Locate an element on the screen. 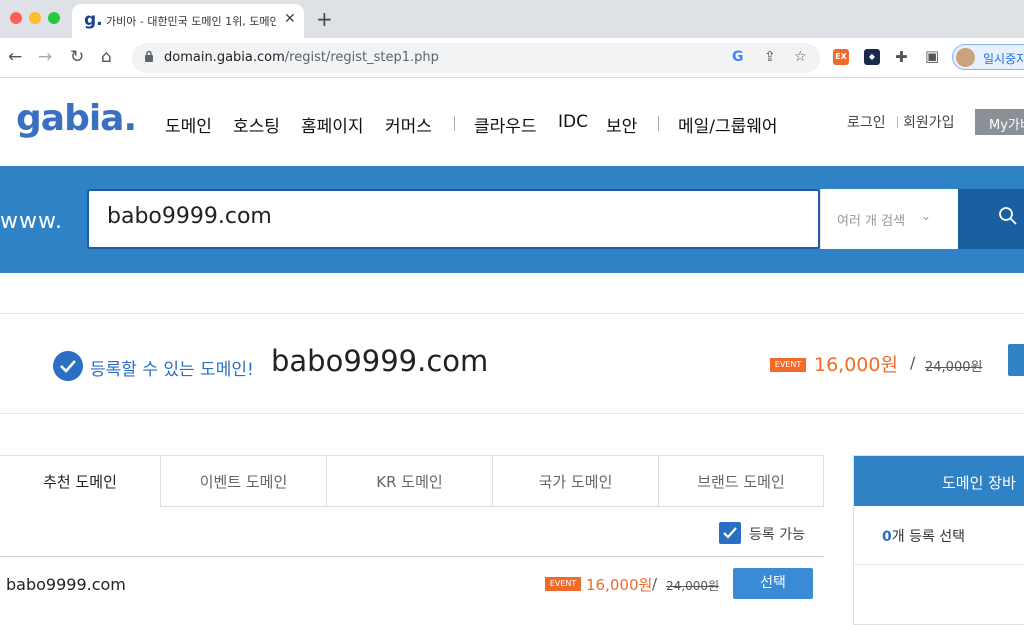 This screenshot has width=1024, height=625. maximize-window-button is located at coordinates (54, 18).